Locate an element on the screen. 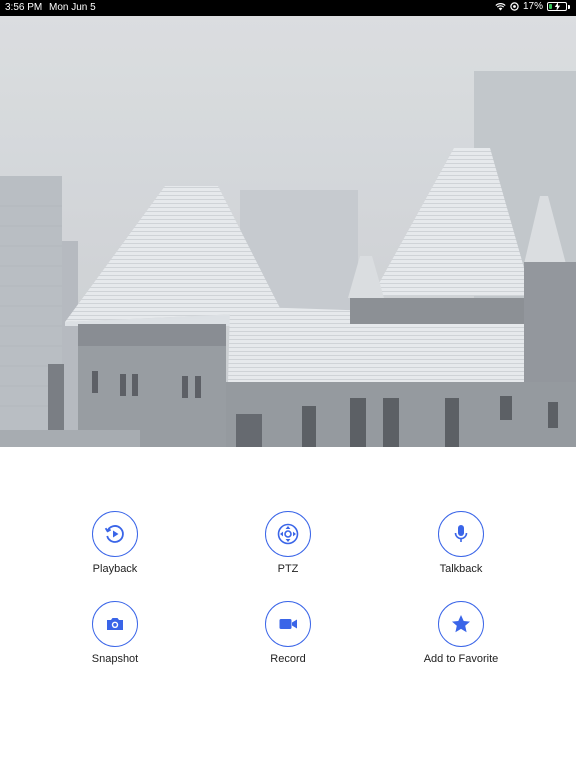 This screenshot has width=576, height=768. battery-percent: 17% is located at coordinates (532, 6).